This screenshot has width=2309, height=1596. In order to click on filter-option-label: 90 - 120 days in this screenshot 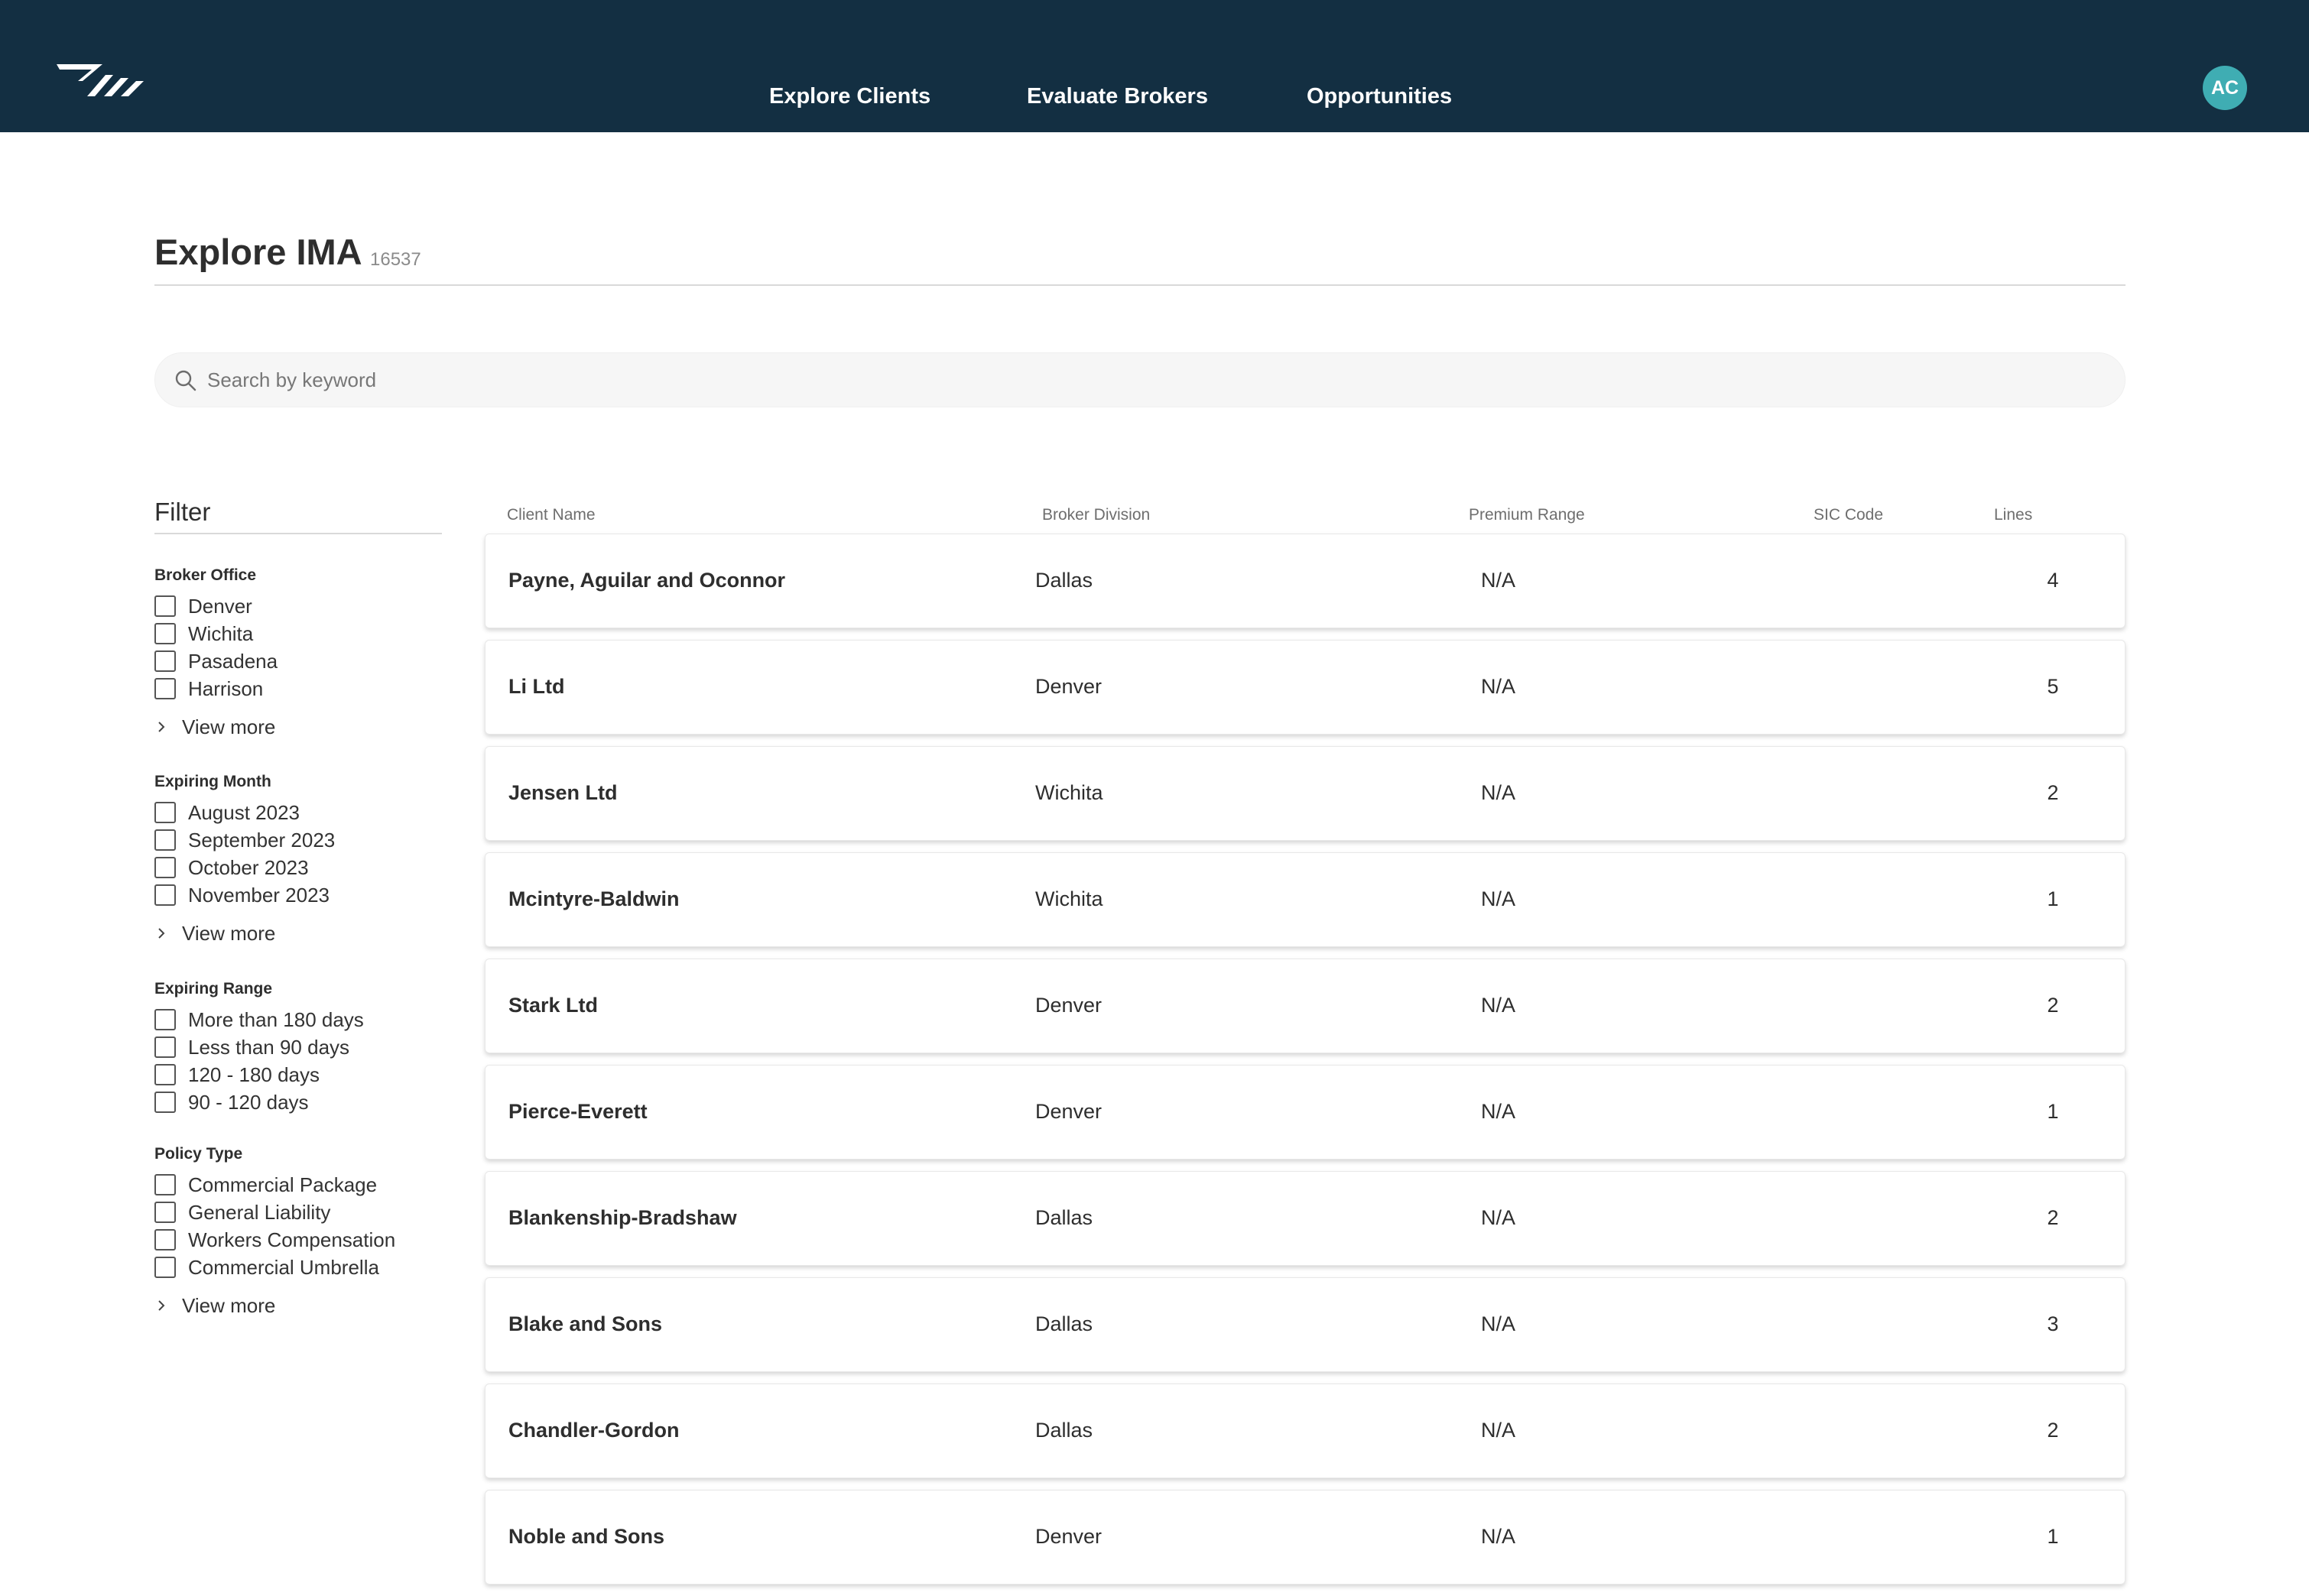, I will do `click(249, 1102)`.